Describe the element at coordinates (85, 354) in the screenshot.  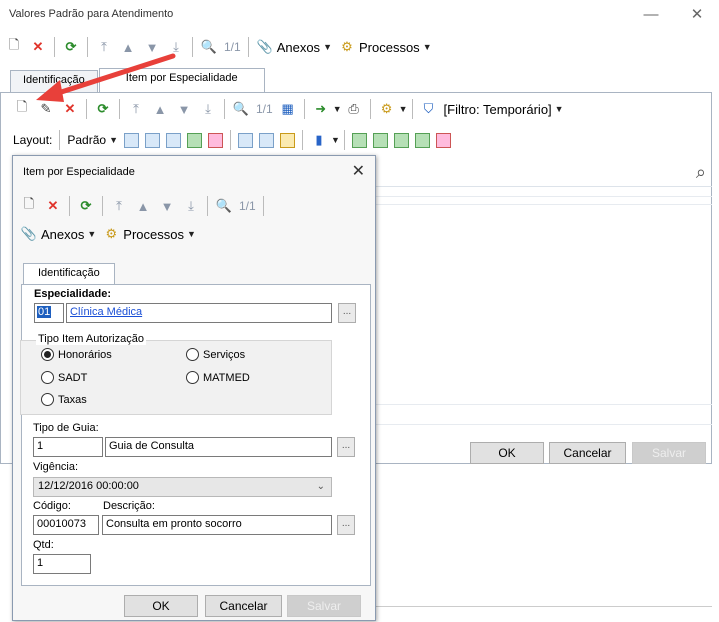
I see `radio-label: Honorários` at that location.